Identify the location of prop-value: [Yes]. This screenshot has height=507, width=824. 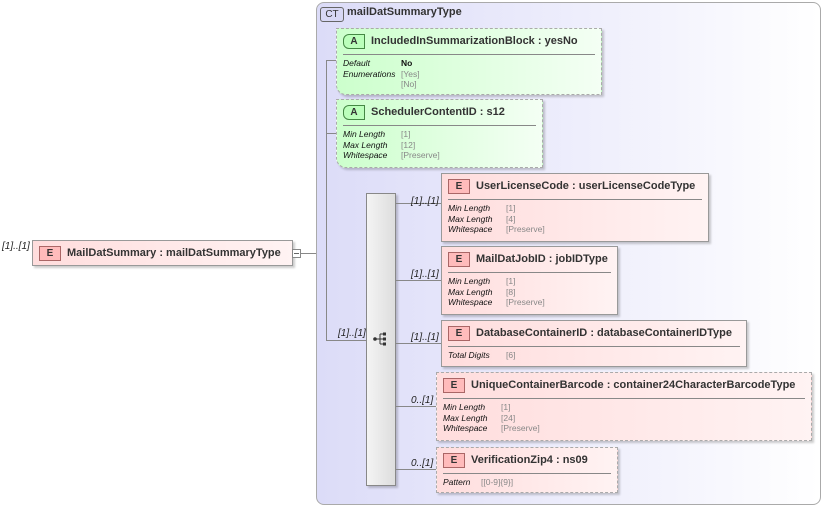
(410, 73).